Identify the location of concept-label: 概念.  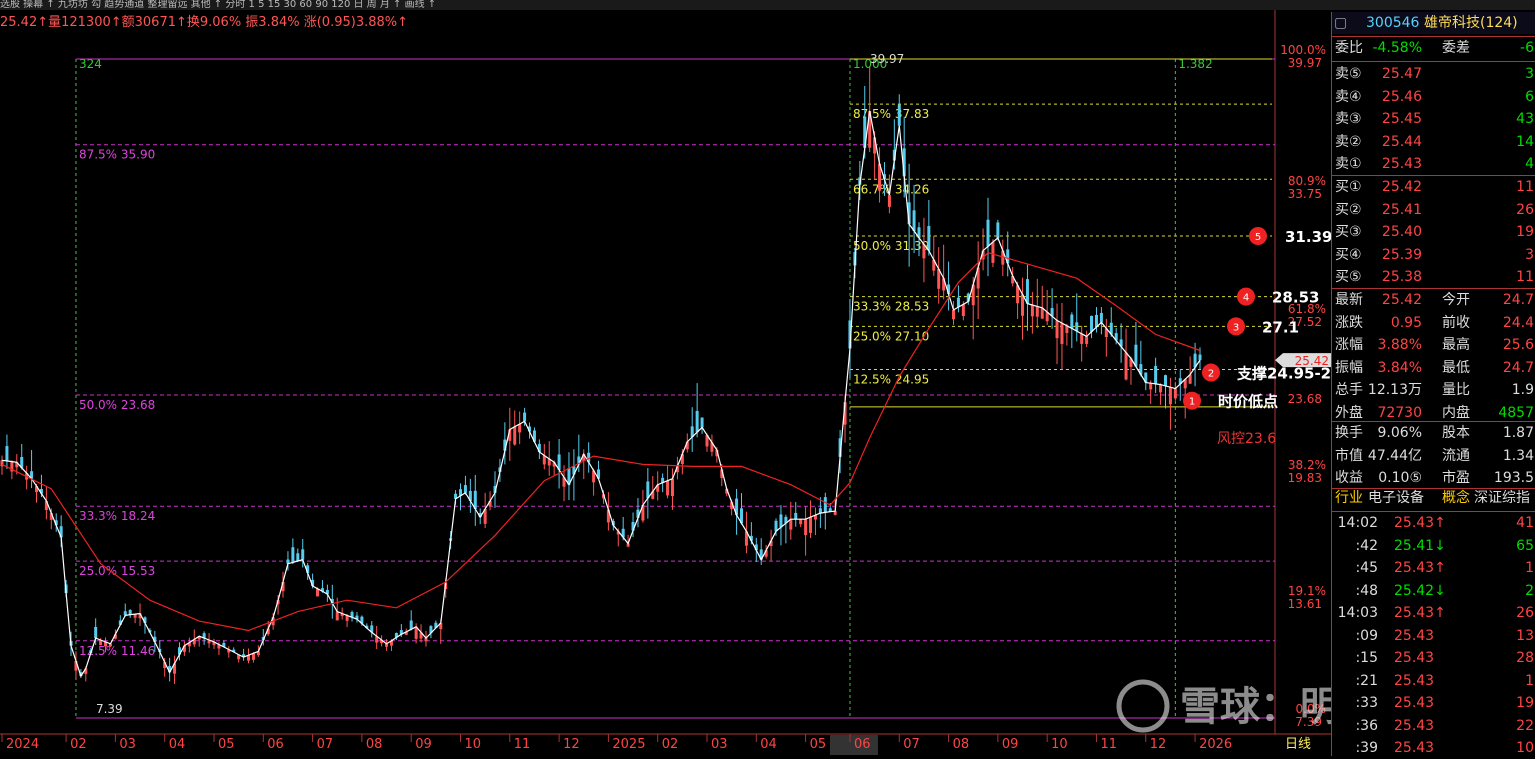
(1456, 498).